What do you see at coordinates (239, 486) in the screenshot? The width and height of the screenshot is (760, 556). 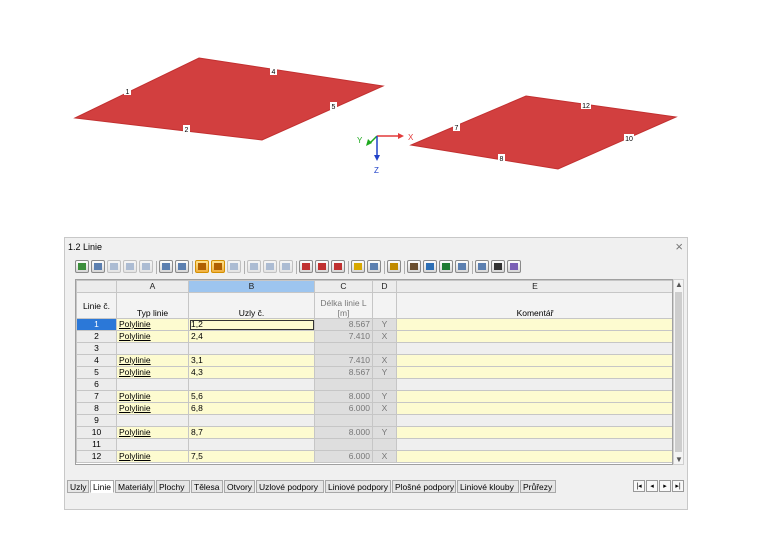 I see `tab-6: Otvory` at bounding box center [239, 486].